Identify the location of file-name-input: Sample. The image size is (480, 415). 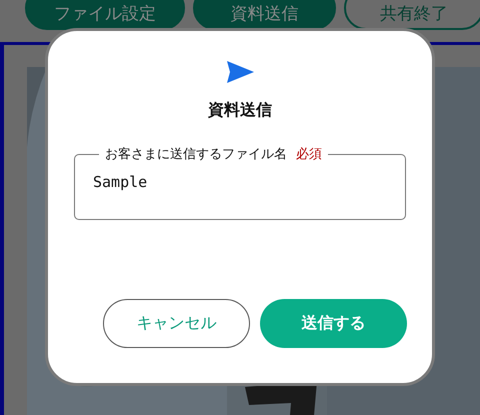
(240, 177).